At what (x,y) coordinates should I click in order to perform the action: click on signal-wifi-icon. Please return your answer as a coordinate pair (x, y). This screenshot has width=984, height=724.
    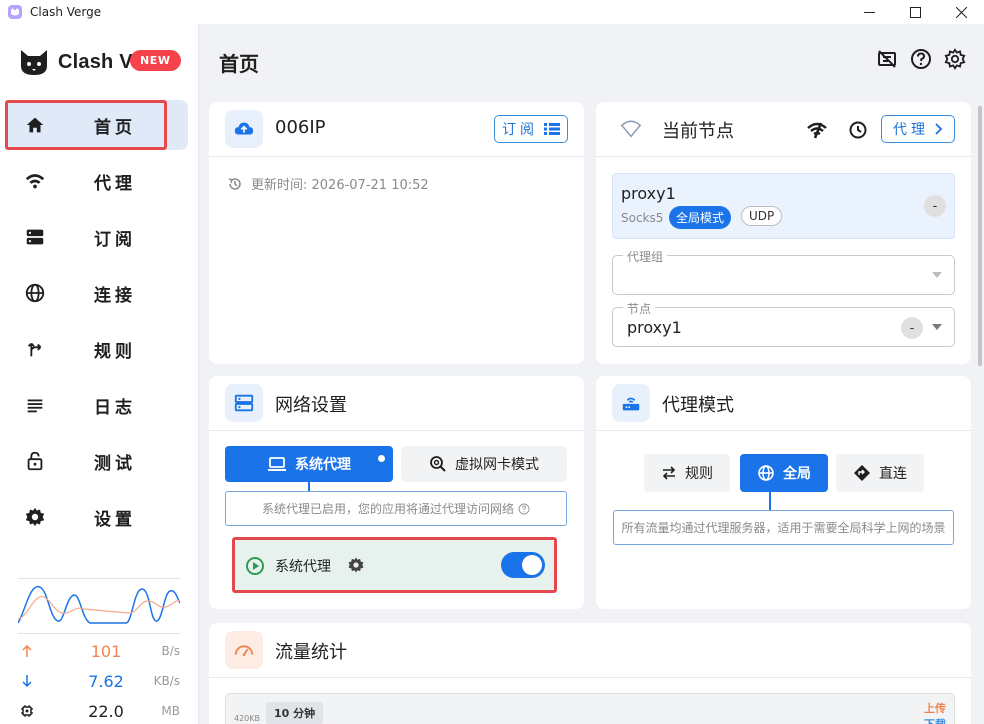
    Looking at the image, I should click on (631, 129).